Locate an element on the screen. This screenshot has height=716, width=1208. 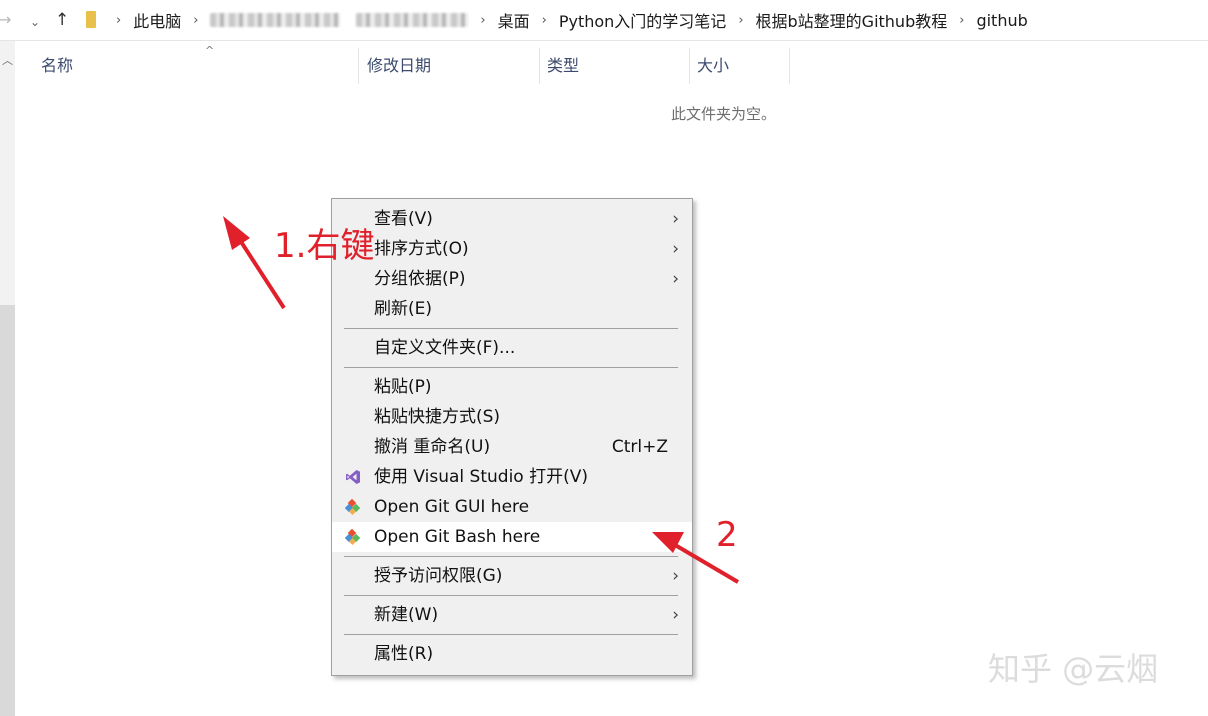
annotation-step-1: 1.右键 is located at coordinates (324, 246).